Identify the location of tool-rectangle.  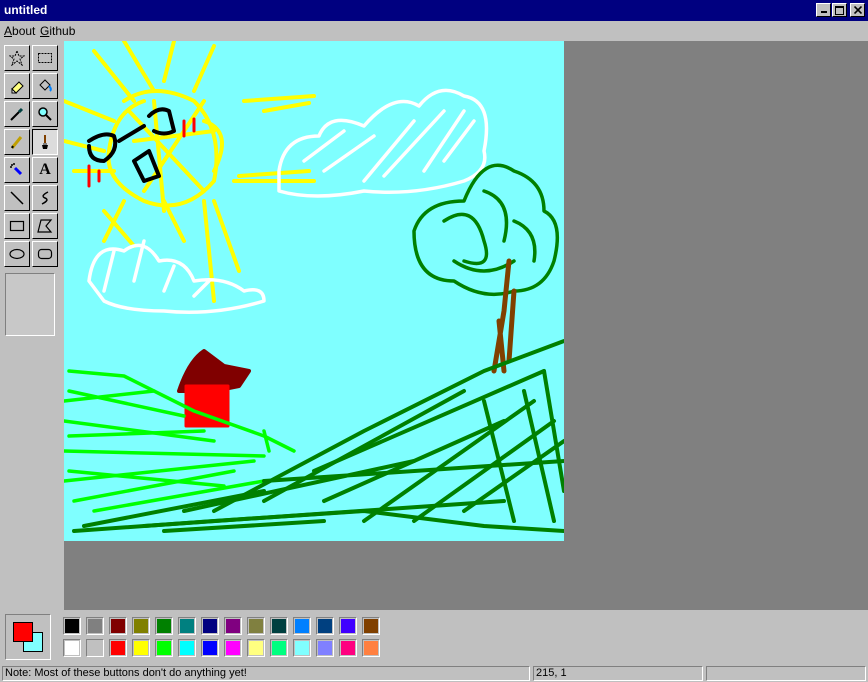
(17, 226).